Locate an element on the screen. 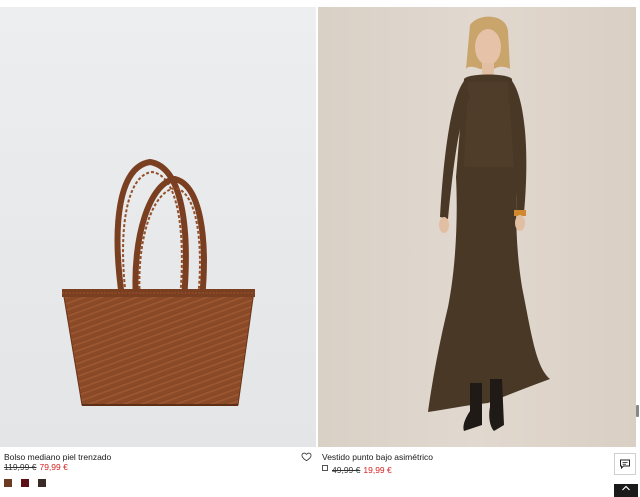 The width and height of the screenshot is (640, 497). product-title: Bolso mediano piel trenzado is located at coordinates (57, 457).